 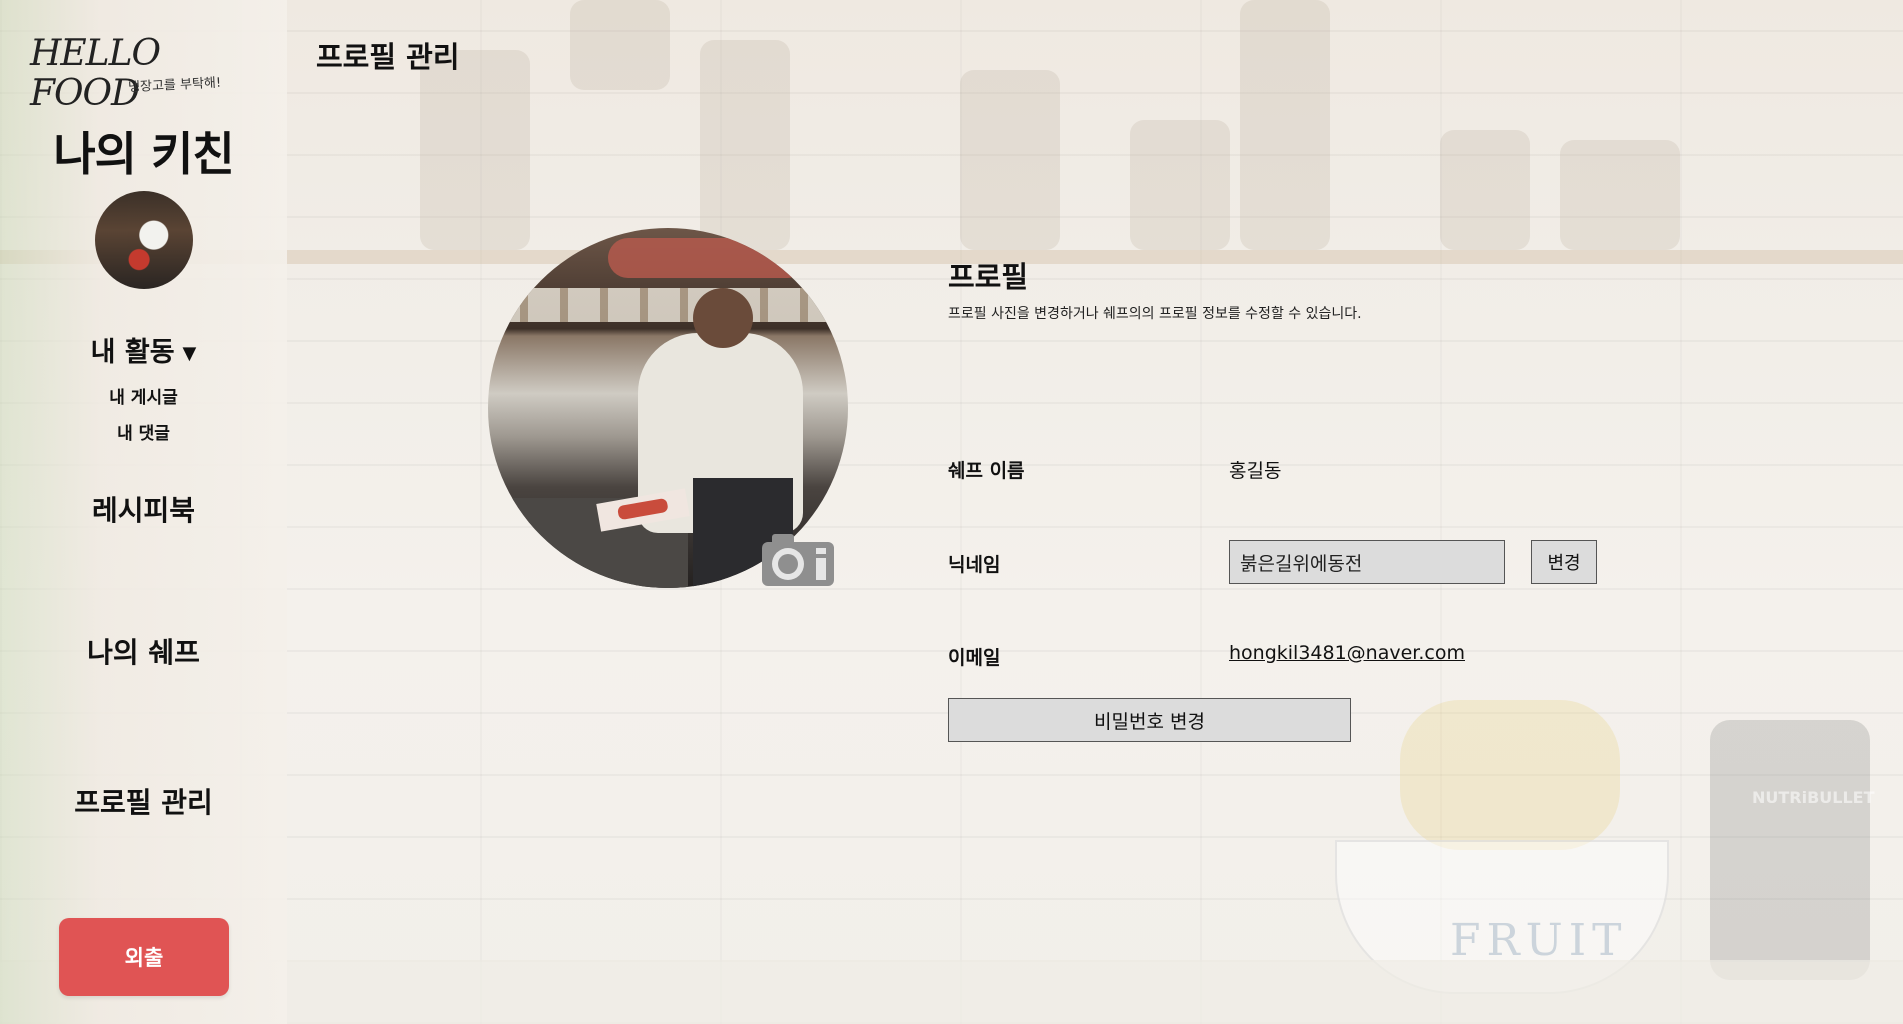 I want to click on page-title: 프로필 관리, so click(x=388, y=57).